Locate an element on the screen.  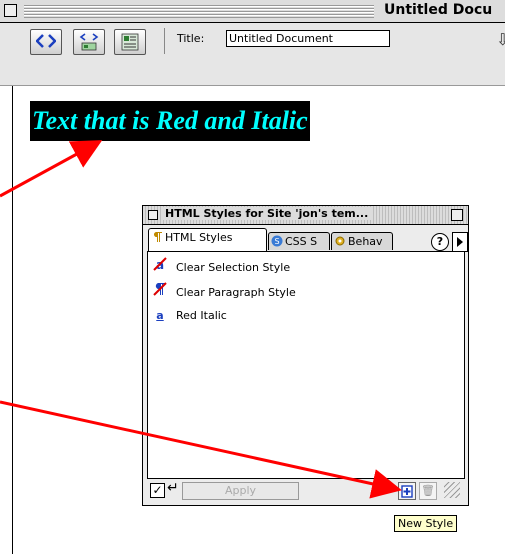
title-input is located at coordinates (308, 38).